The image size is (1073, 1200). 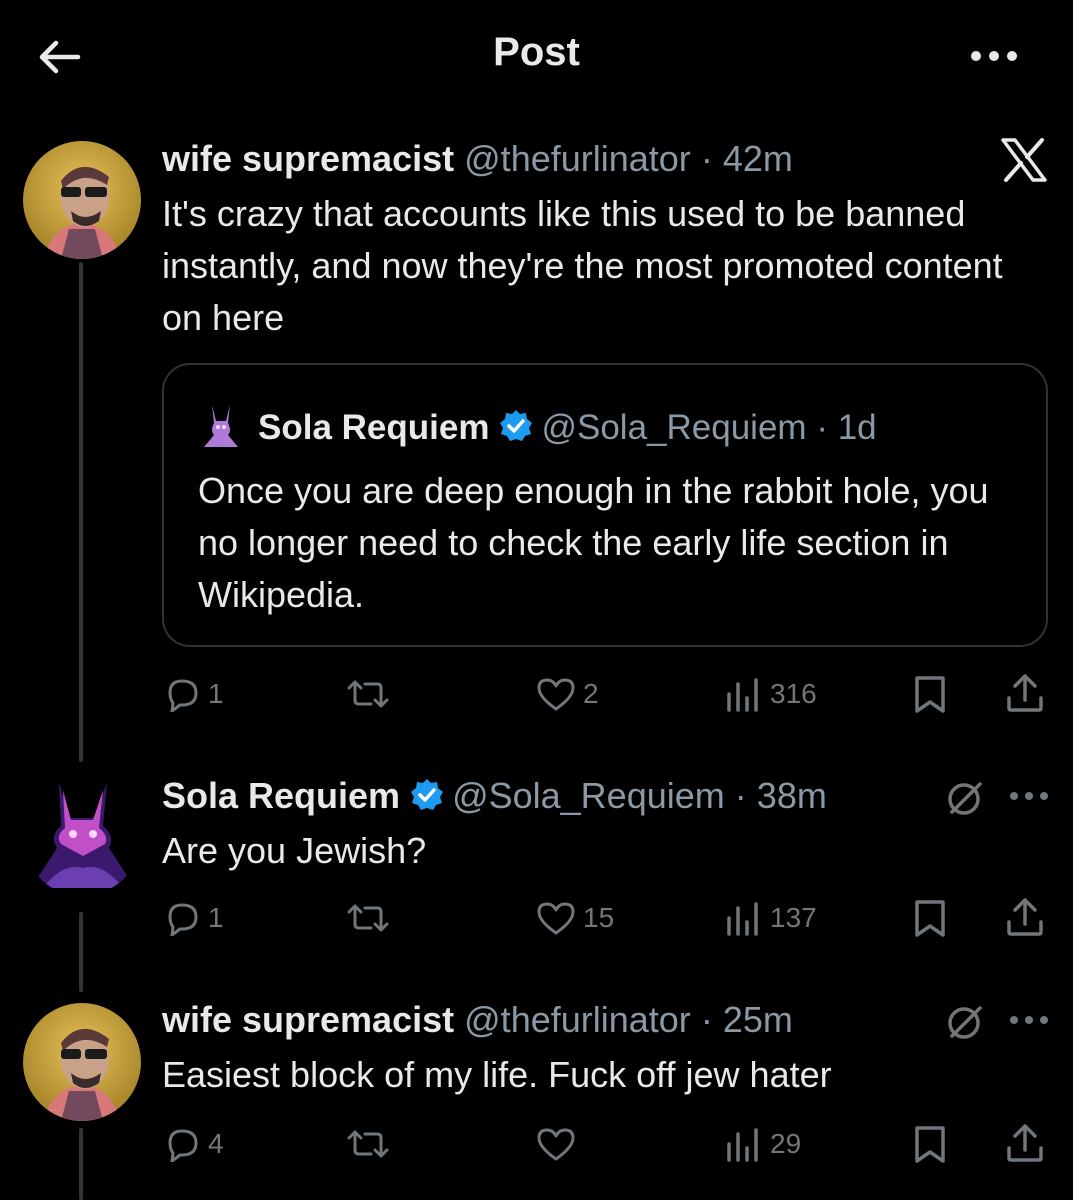 I want to click on post-header: Sola Requiem @Sola_Requiem · 38m, so click(x=494, y=796).